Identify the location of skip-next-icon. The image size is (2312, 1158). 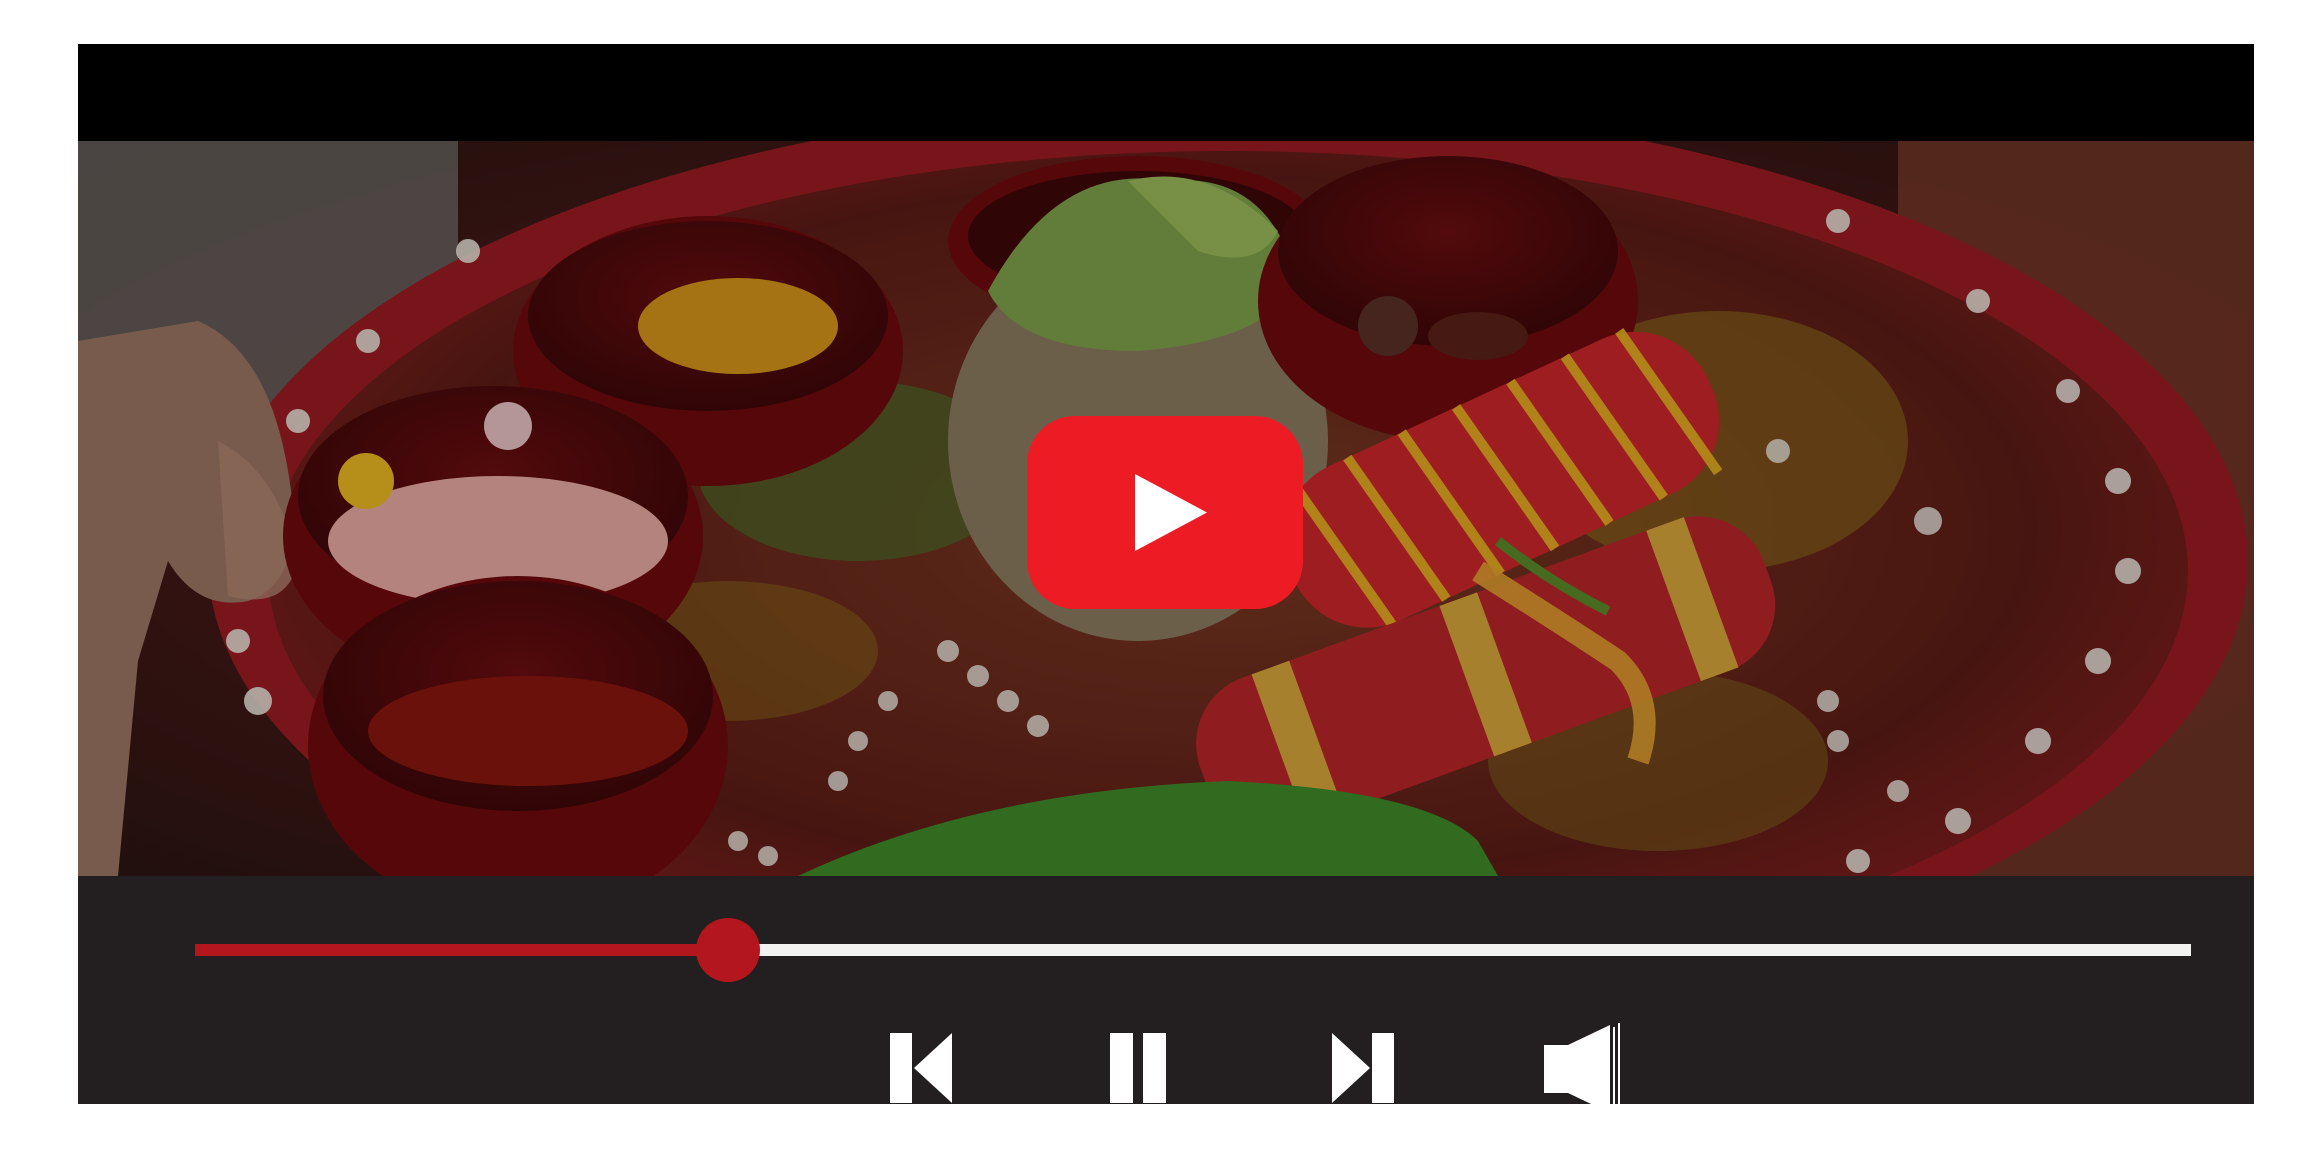
(1363, 1068).